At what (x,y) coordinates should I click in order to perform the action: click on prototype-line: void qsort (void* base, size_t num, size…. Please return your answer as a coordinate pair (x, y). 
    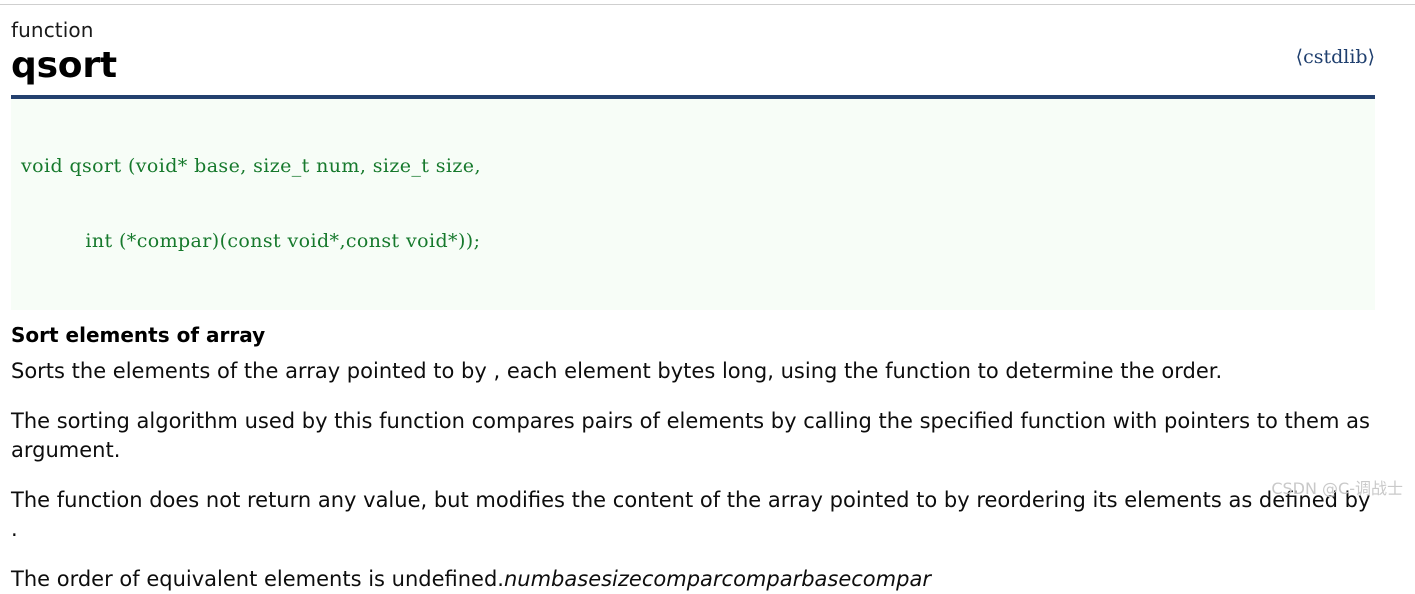
    Looking at the image, I should click on (251, 166).